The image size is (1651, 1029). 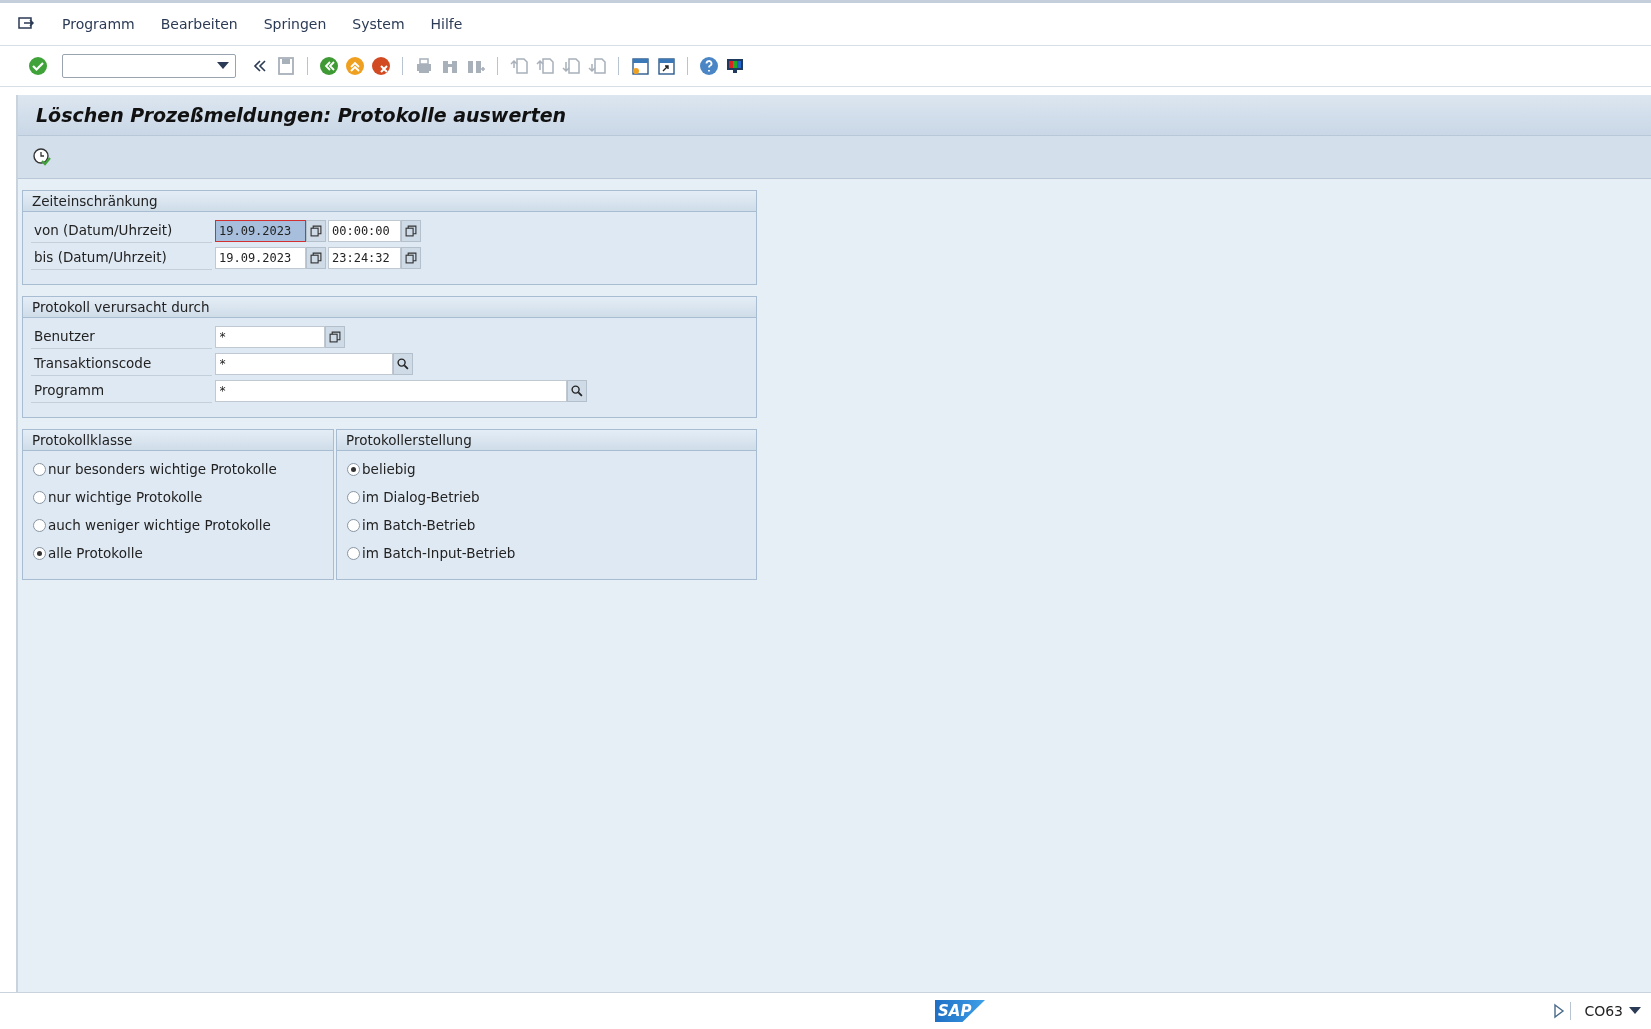 I want to click on menu-item: Bearbeiten, so click(x=199, y=24).